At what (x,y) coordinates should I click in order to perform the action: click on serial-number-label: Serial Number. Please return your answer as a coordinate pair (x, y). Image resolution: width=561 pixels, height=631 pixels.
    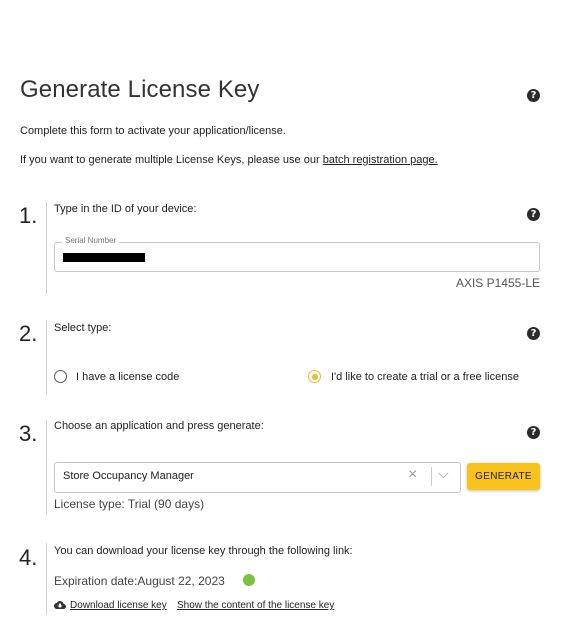
    Looking at the image, I should click on (91, 240).